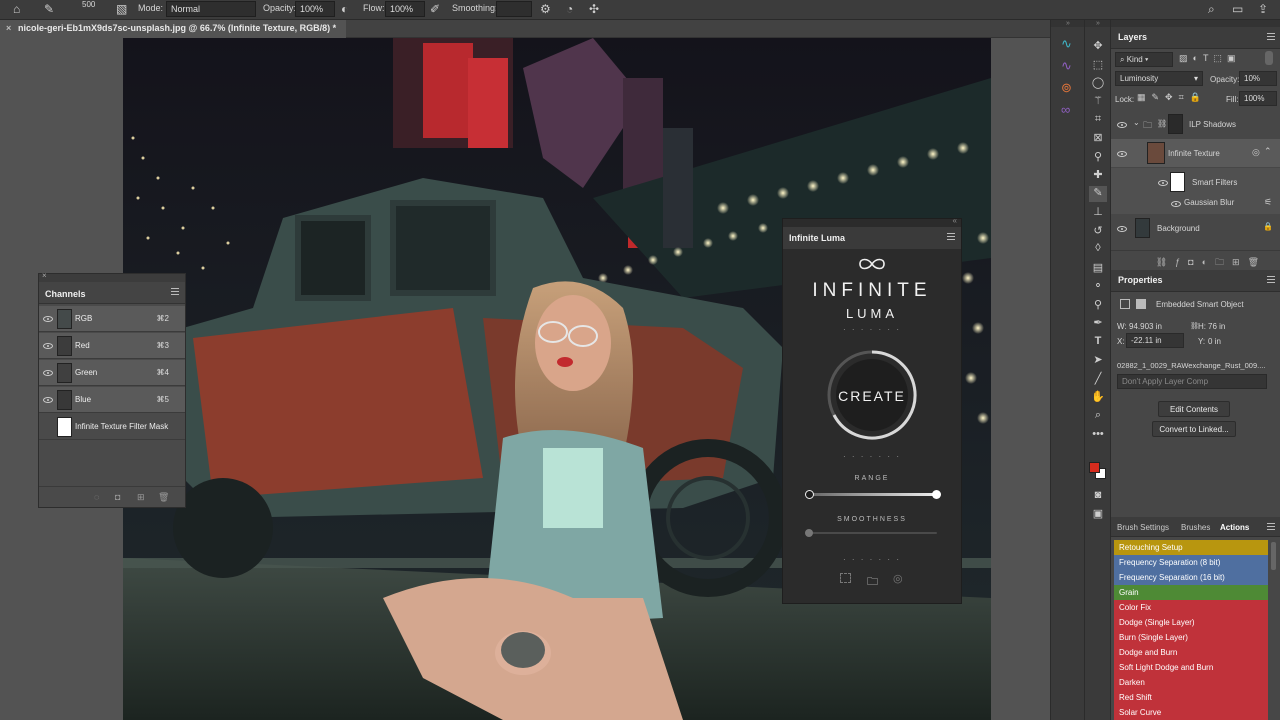 This screenshot has width=1280, height=720. I want to click on smoothness-handle, so click(809, 533).